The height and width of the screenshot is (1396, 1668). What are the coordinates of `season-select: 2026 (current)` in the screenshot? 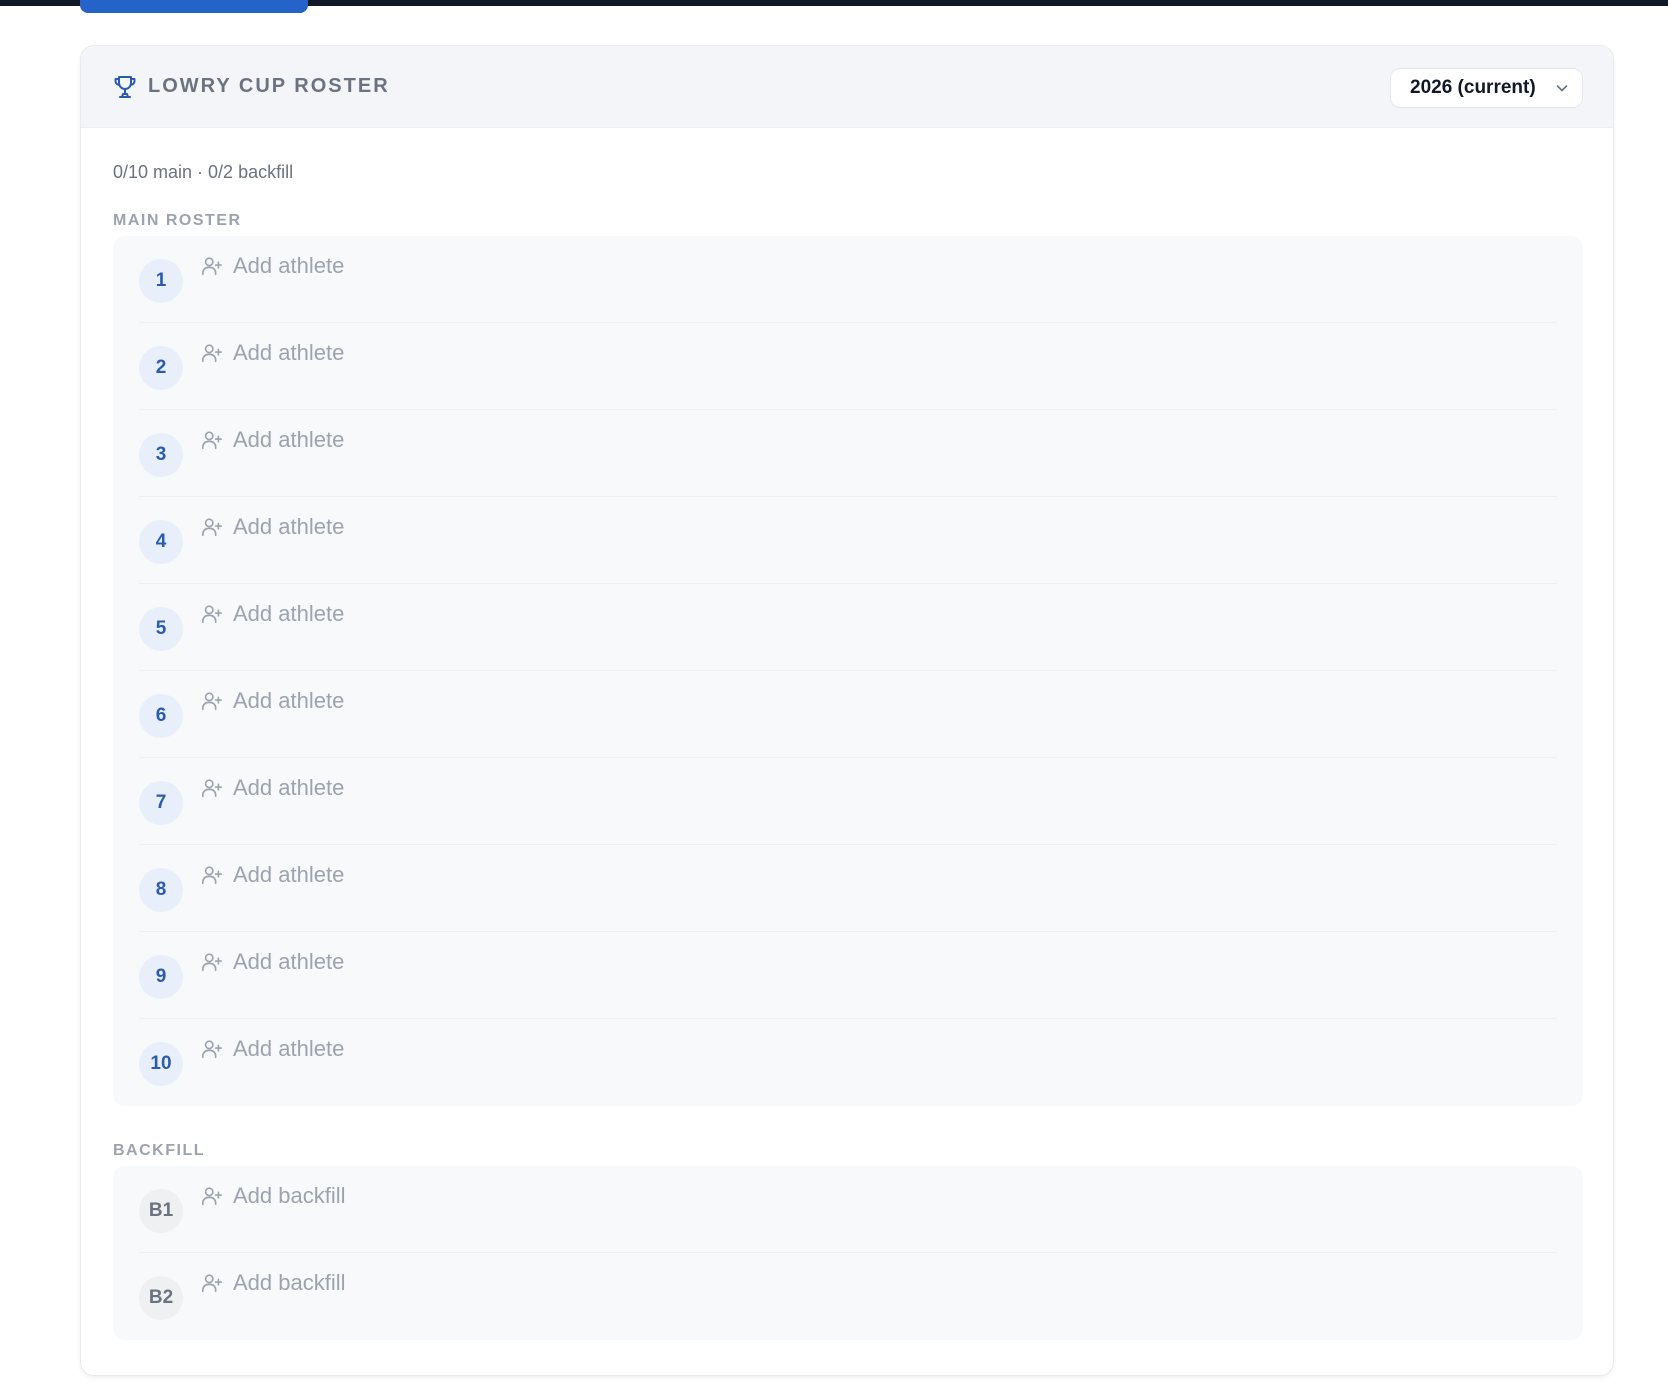 It's located at (1486, 88).